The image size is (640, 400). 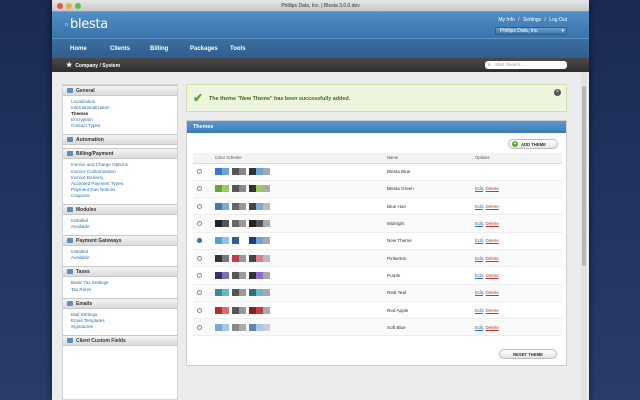 I want to click on settings-link: Settings, so click(x=532, y=20).